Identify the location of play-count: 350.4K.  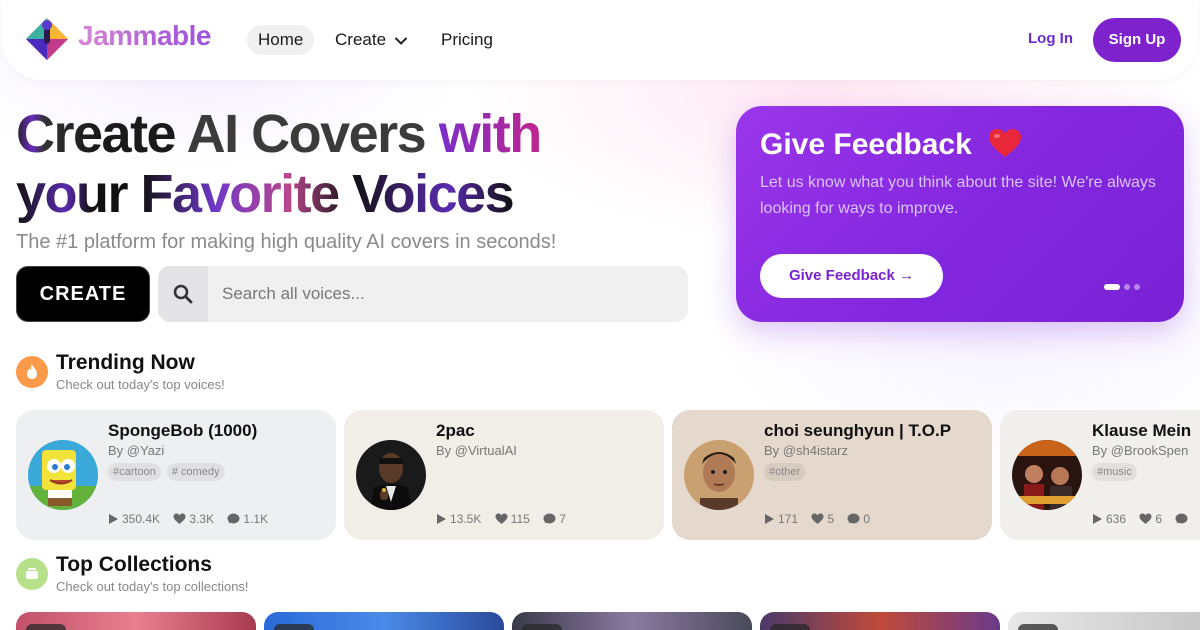
(134, 519).